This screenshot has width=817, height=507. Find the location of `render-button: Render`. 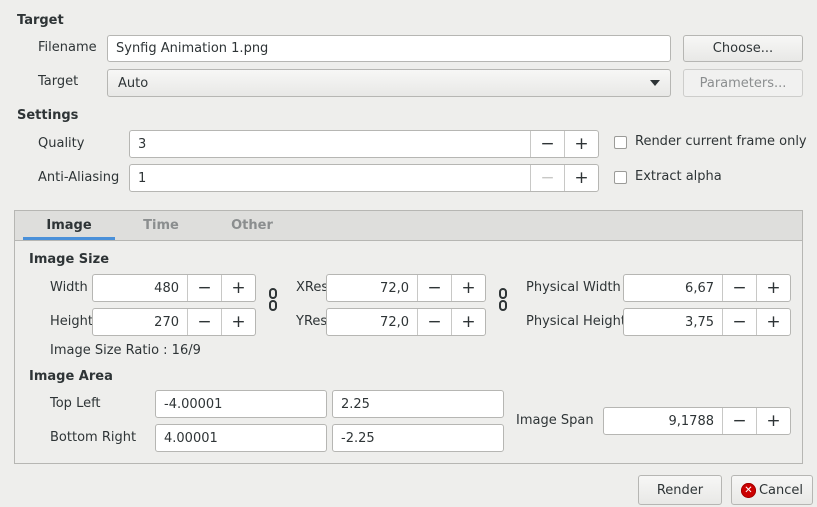

render-button: Render is located at coordinates (680, 490).